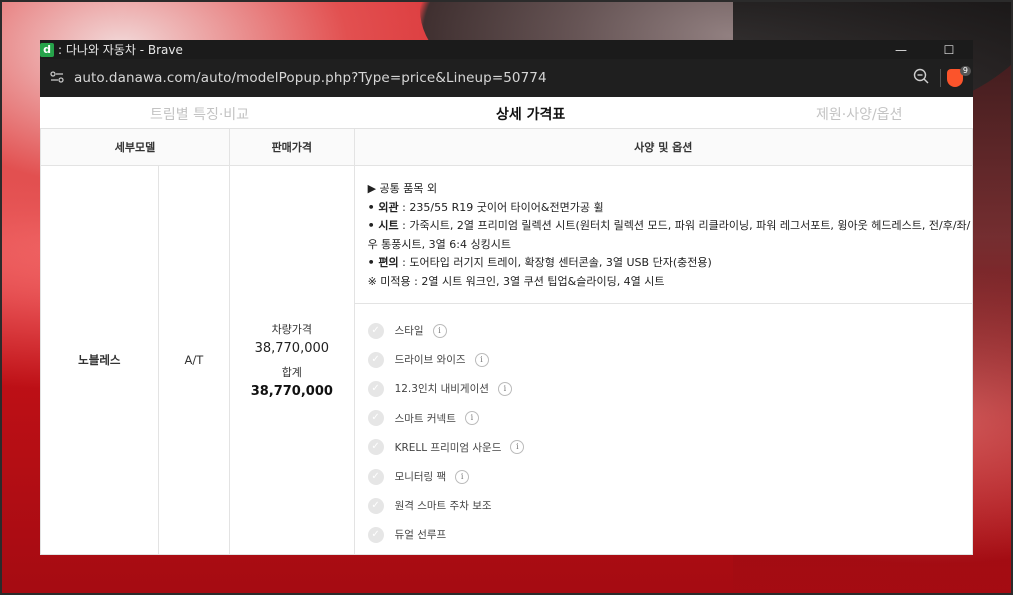  Describe the element at coordinates (135, 147) in the screenshot. I see `header-model: 세부모델` at that location.